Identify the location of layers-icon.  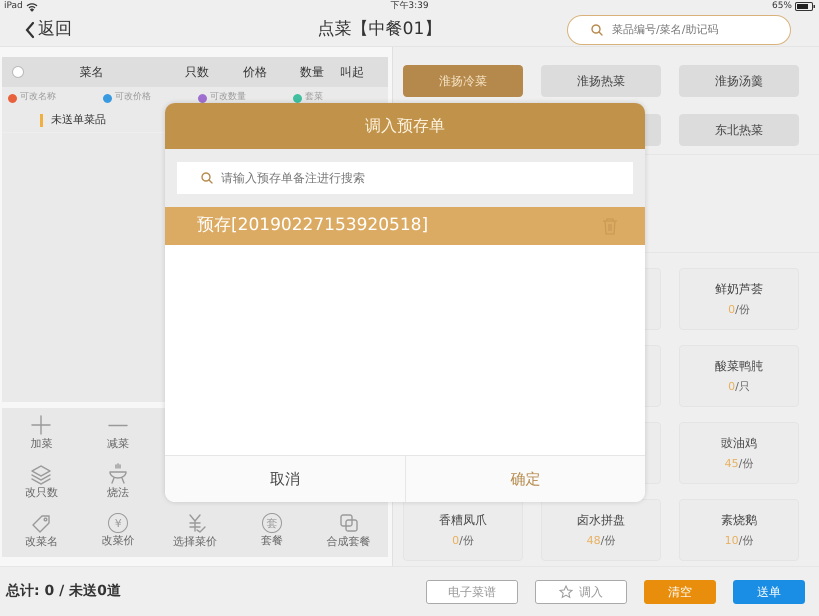
(41, 474).